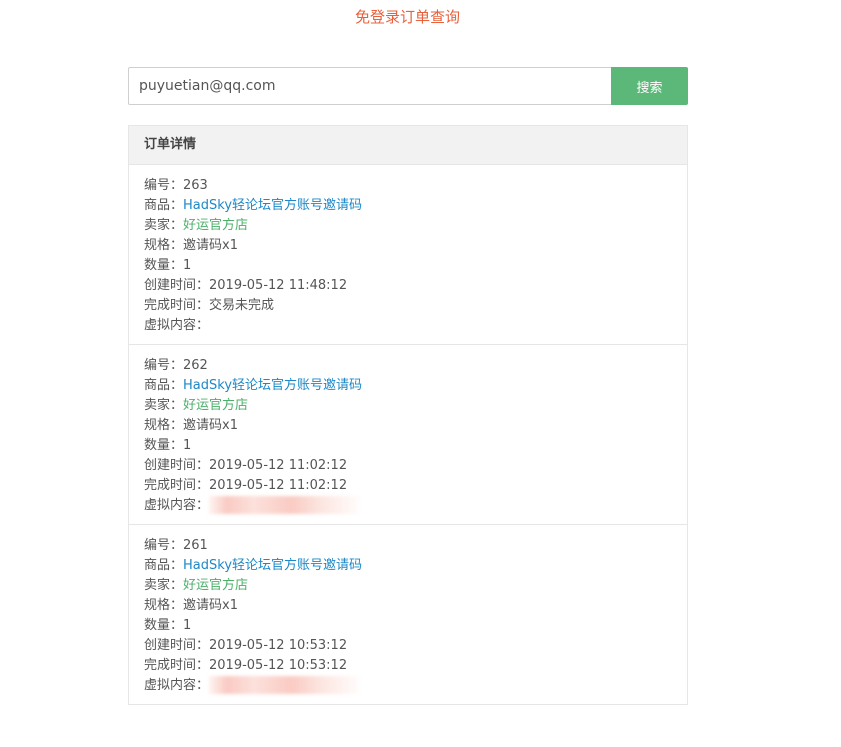 The width and height of the screenshot is (841, 747). Describe the element at coordinates (408, 466) in the screenshot. I see `order-created-row: 创建时间：2019-05-12 11:02:12` at that location.